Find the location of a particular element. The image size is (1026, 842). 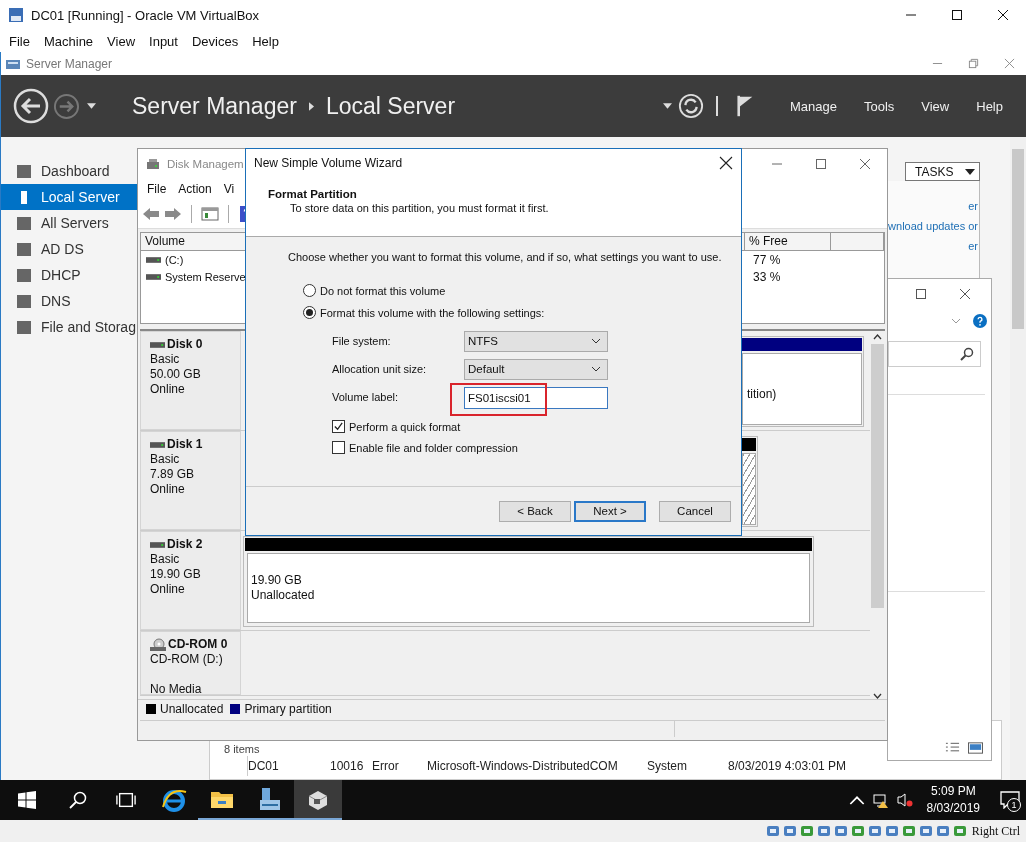

menu-item: Action is located at coordinates (195, 189).